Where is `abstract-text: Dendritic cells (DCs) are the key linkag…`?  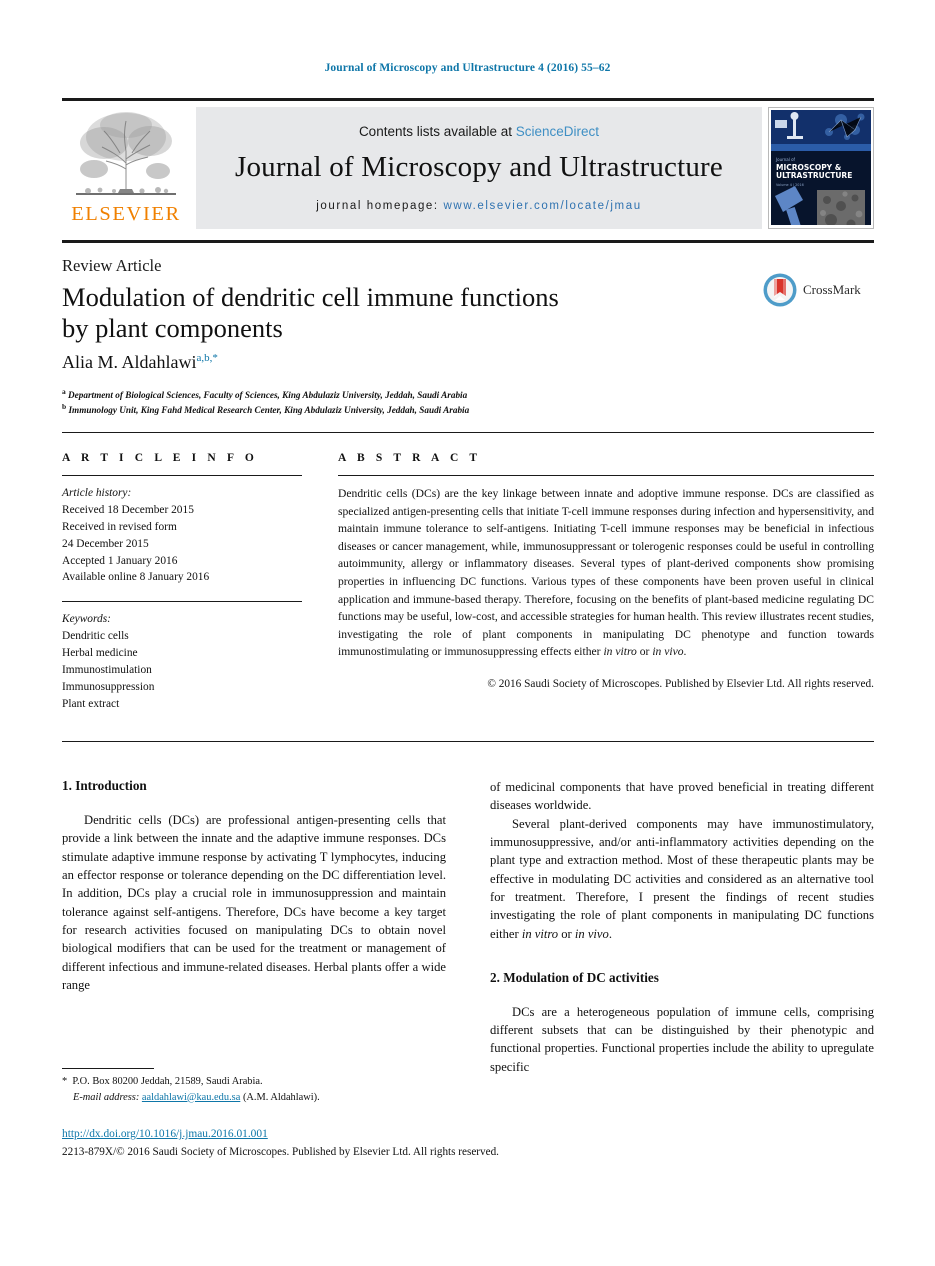
abstract-text: Dendritic cells (DCs) are the key linkag… is located at coordinates (606, 573).